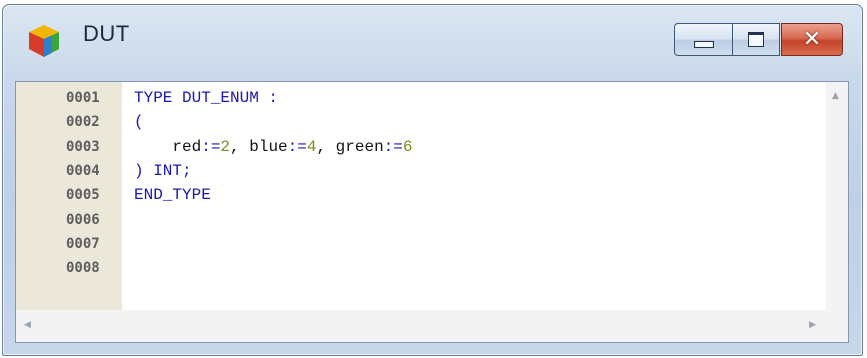  Describe the element at coordinates (163, 171) in the screenshot. I see `code-token: ) INT;` at that location.